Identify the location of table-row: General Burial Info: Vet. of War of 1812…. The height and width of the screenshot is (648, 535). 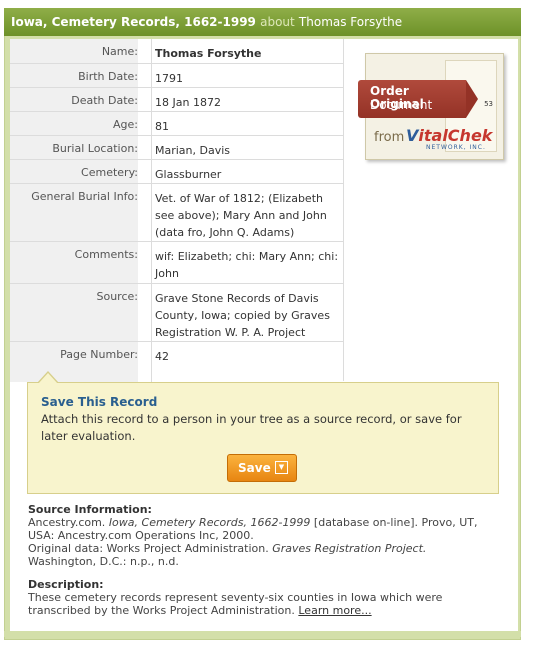
(176, 212).